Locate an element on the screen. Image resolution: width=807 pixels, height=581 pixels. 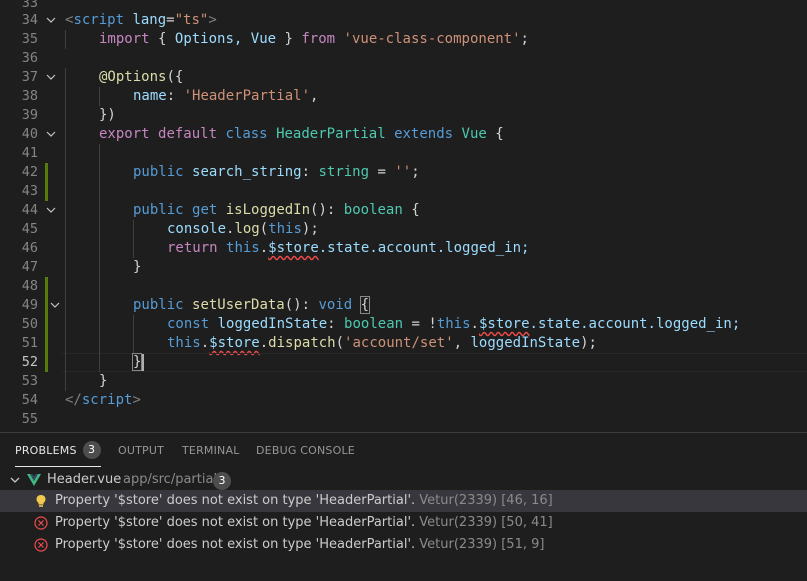
code-line: 54 </script> is located at coordinates (403, 400).